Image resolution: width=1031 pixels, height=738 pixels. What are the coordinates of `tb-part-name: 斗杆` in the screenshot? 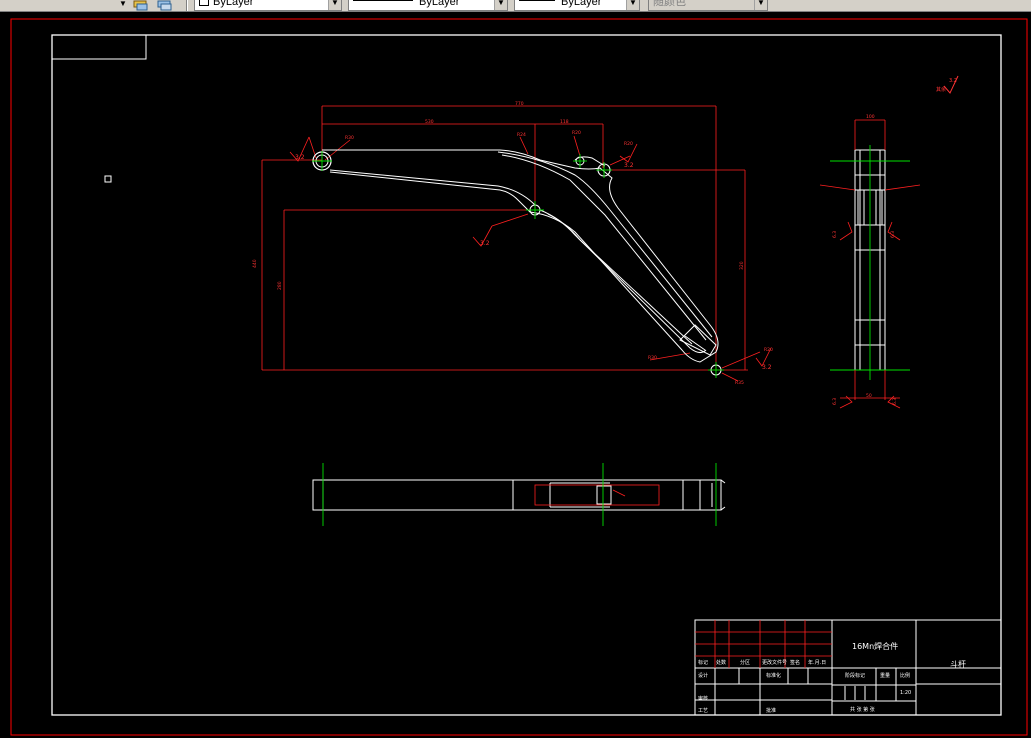 It's located at (958, 664).